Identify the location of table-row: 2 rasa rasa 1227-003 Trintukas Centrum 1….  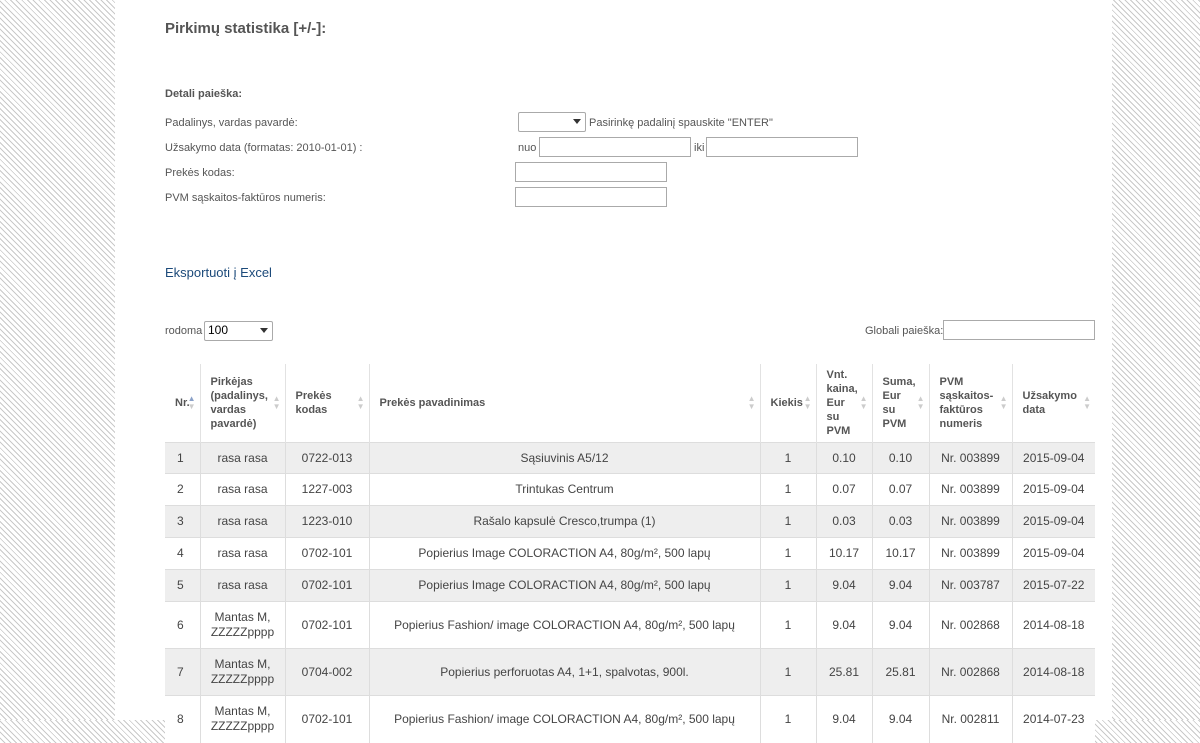
(630, 489).